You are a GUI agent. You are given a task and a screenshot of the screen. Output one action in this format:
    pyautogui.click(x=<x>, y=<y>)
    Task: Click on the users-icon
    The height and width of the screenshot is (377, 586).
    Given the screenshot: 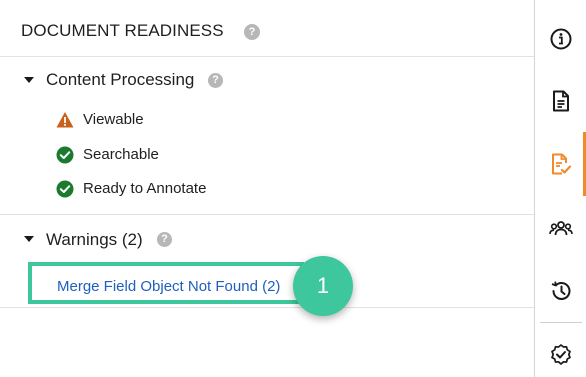 What is the action you would take?
    pyautogui.click(x=561, y=228)
    